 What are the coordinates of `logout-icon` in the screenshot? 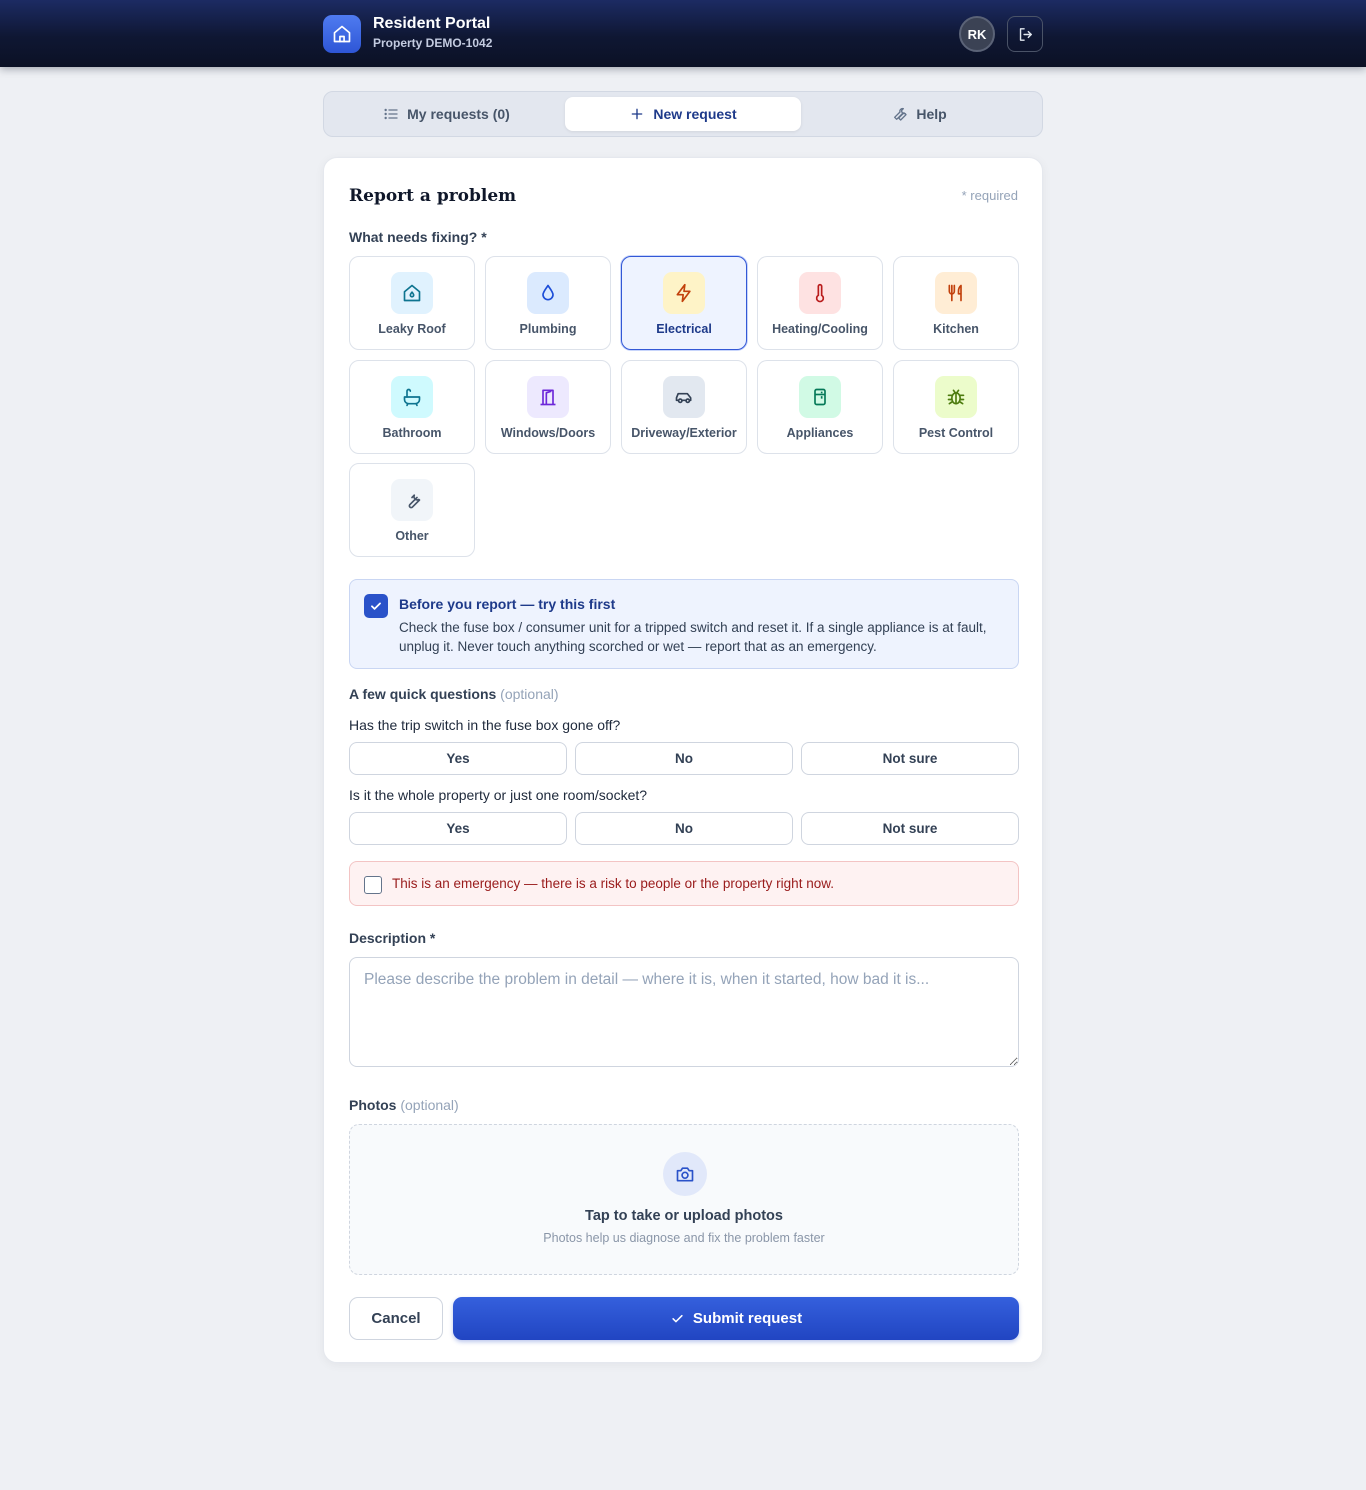 It's located at (1025, 34).